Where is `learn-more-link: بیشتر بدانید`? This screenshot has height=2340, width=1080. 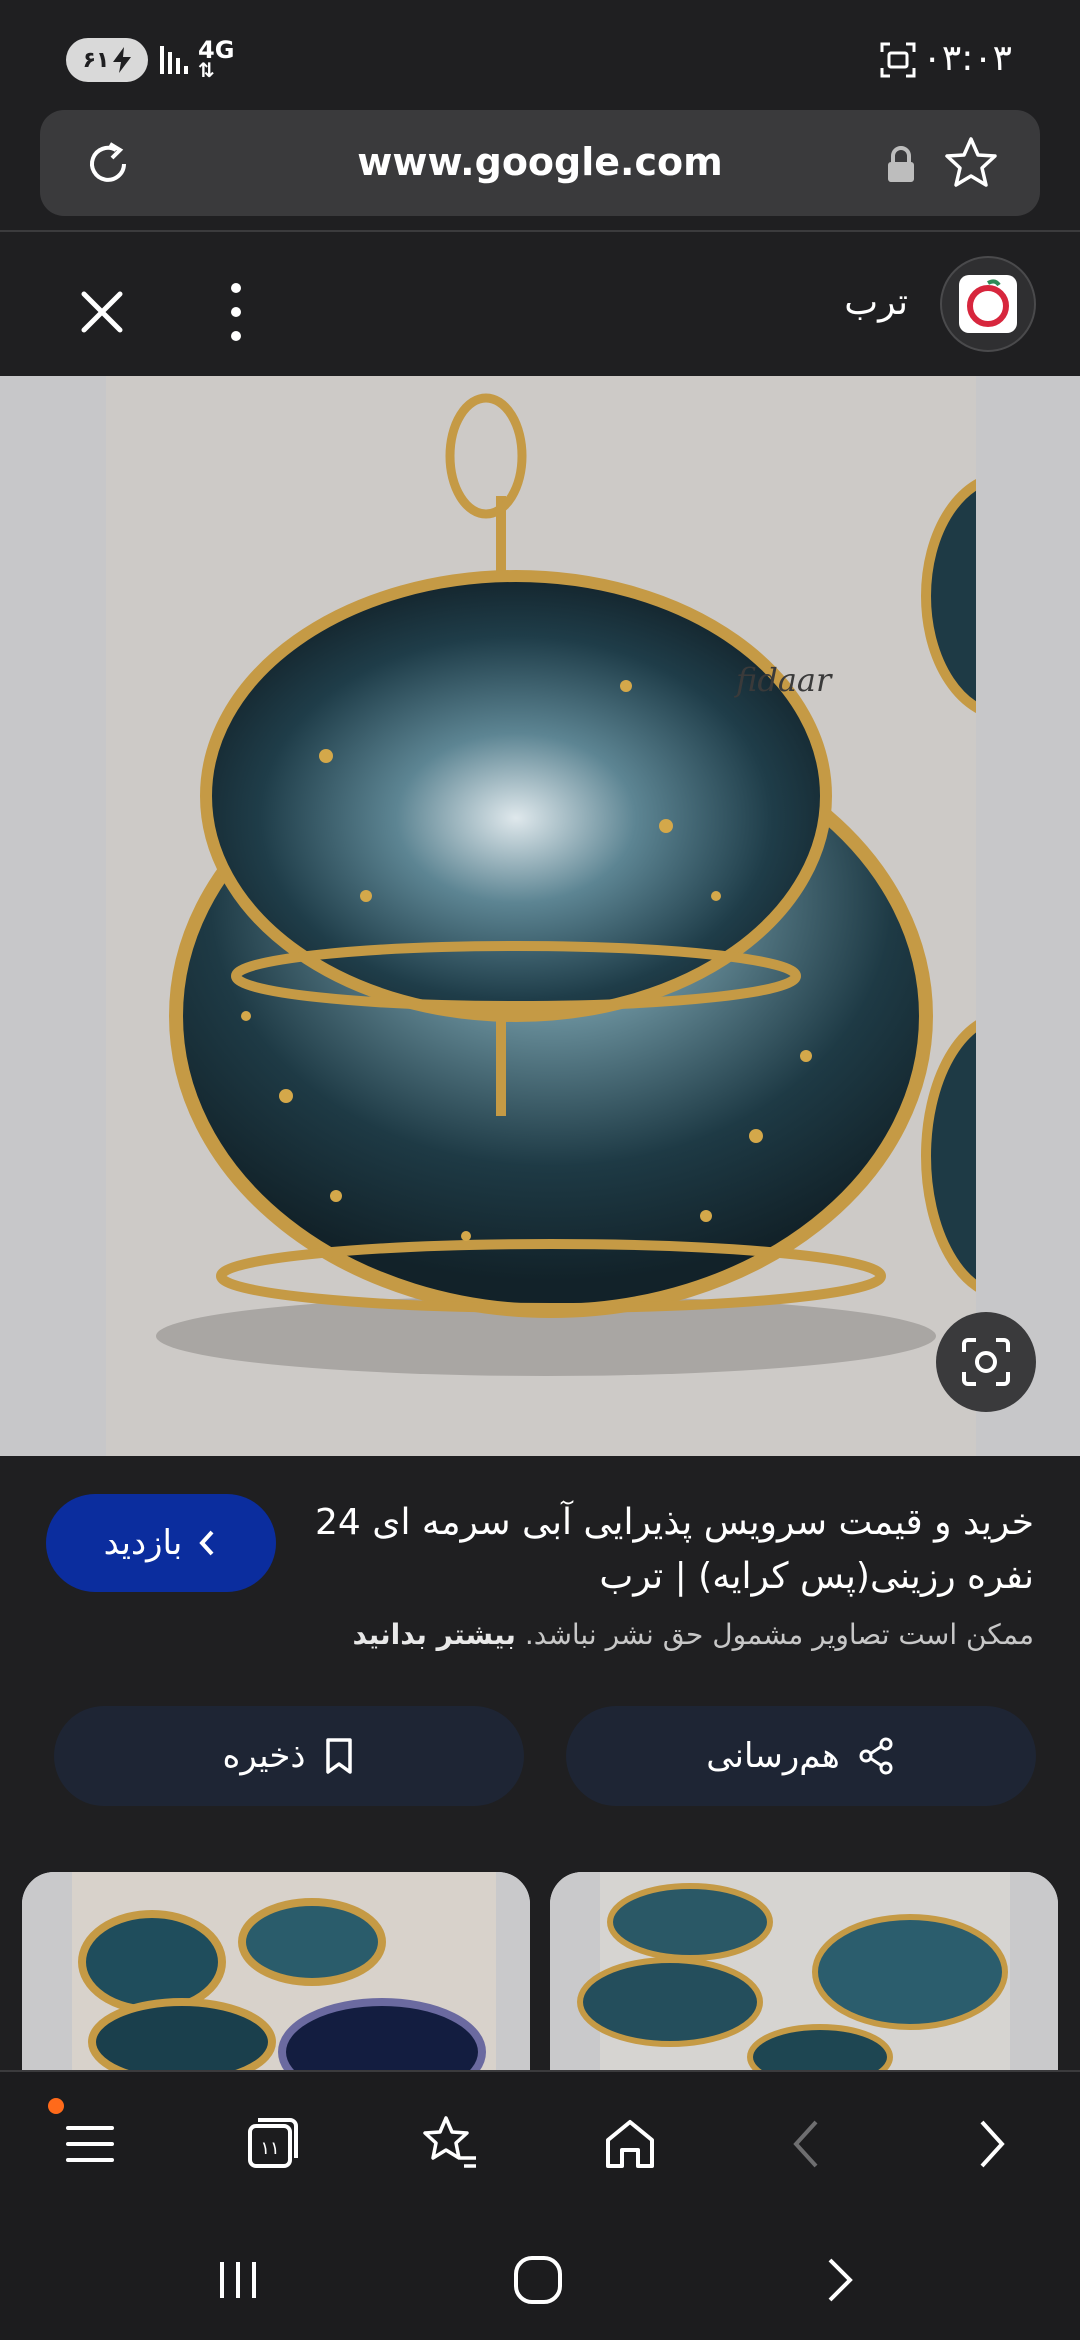 learn-more-link: بیشتر بدانید is located at coordinates (434, 1634).